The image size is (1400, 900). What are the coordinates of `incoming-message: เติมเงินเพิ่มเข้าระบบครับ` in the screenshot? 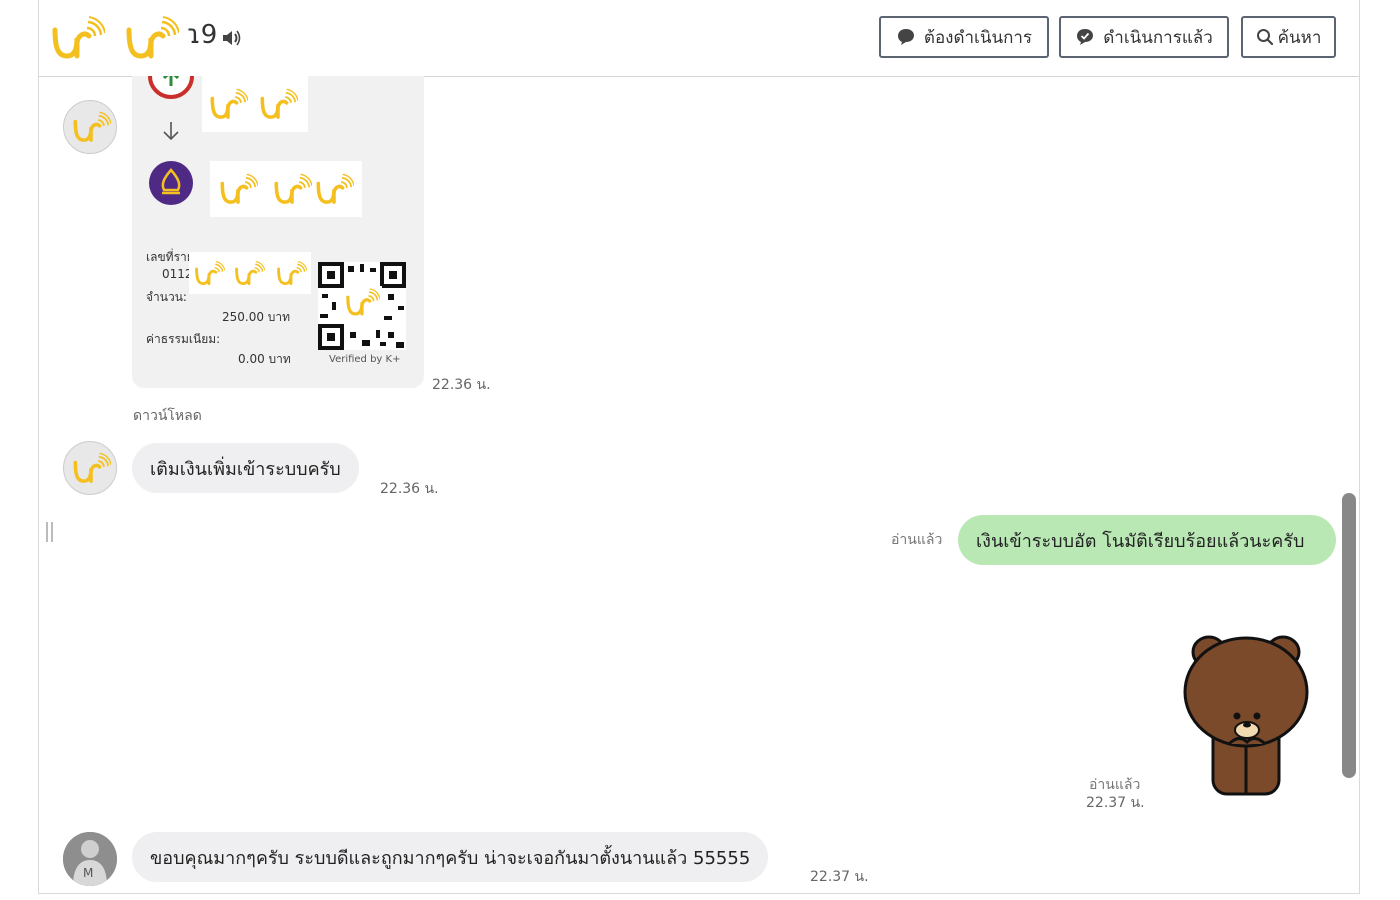 It's located at (245, 468).